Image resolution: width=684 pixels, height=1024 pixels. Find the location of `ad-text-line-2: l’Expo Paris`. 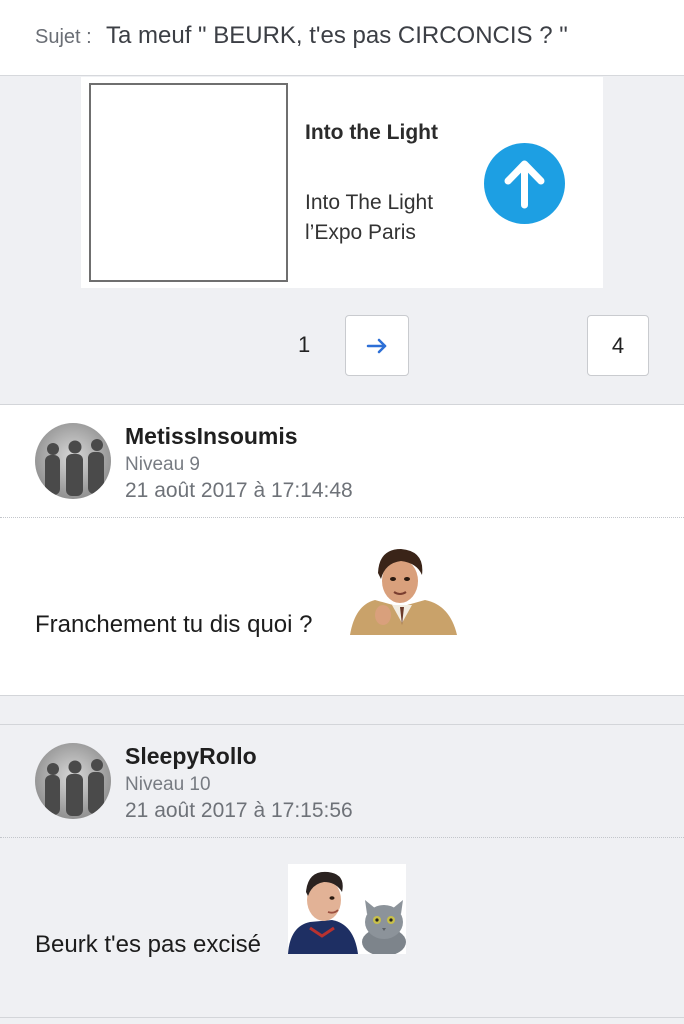

ad-text-line-2: l’Expo Paris is located at coordinates (360, 232).